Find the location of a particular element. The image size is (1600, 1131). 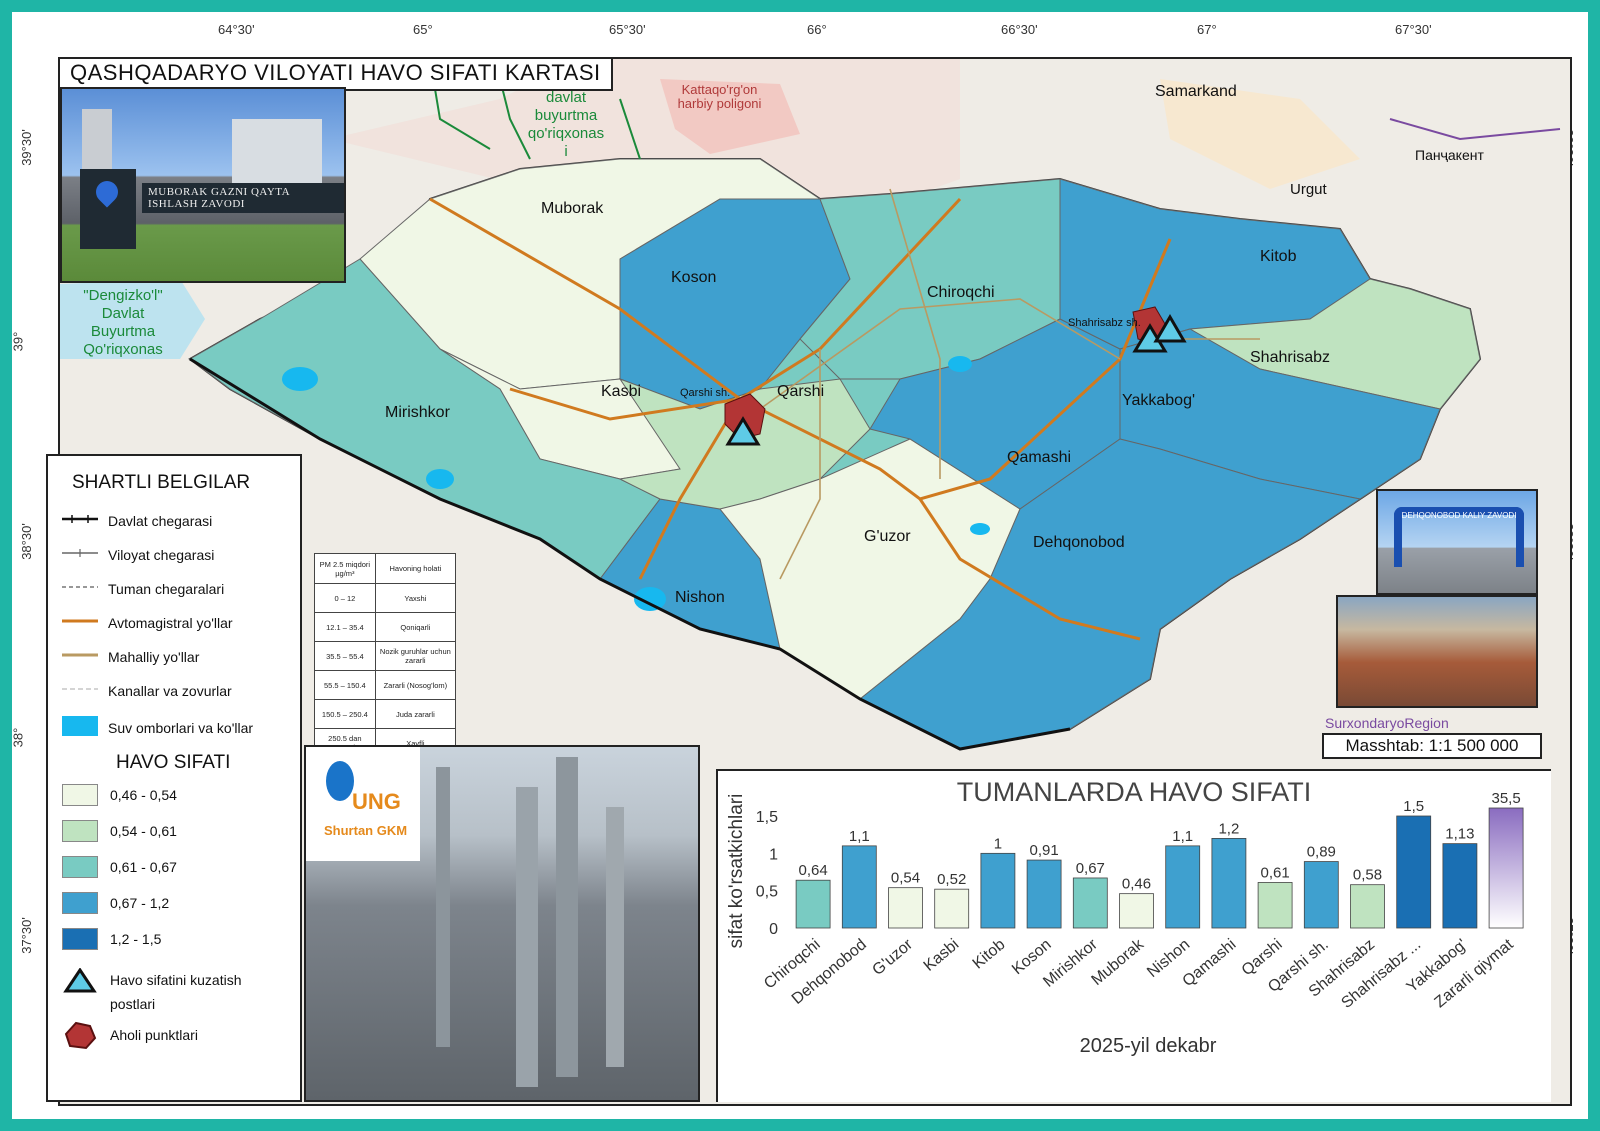

chart-data-label: 0,52 is located at coordinates (951, 879).